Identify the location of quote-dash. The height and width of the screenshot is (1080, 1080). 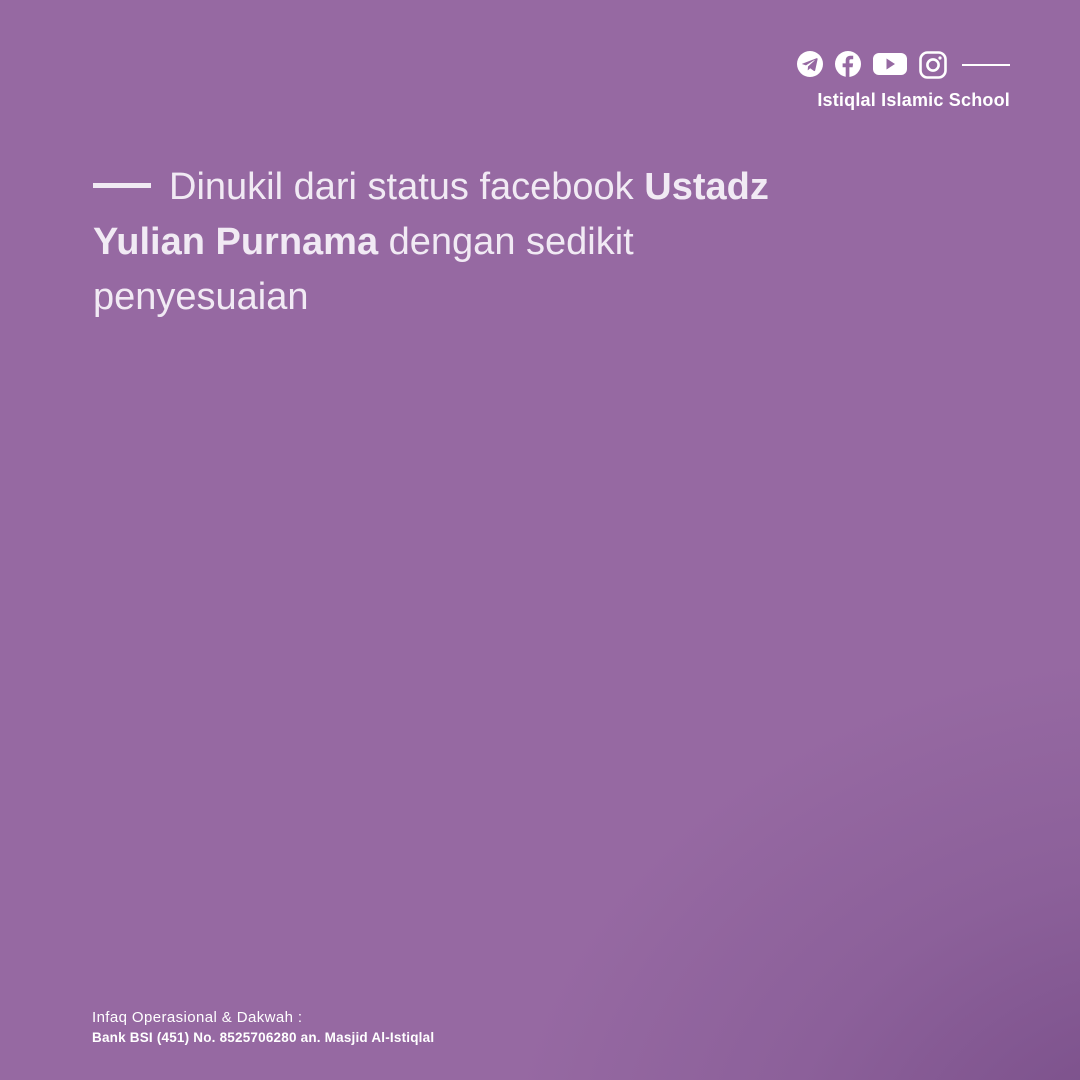
(122, 186).